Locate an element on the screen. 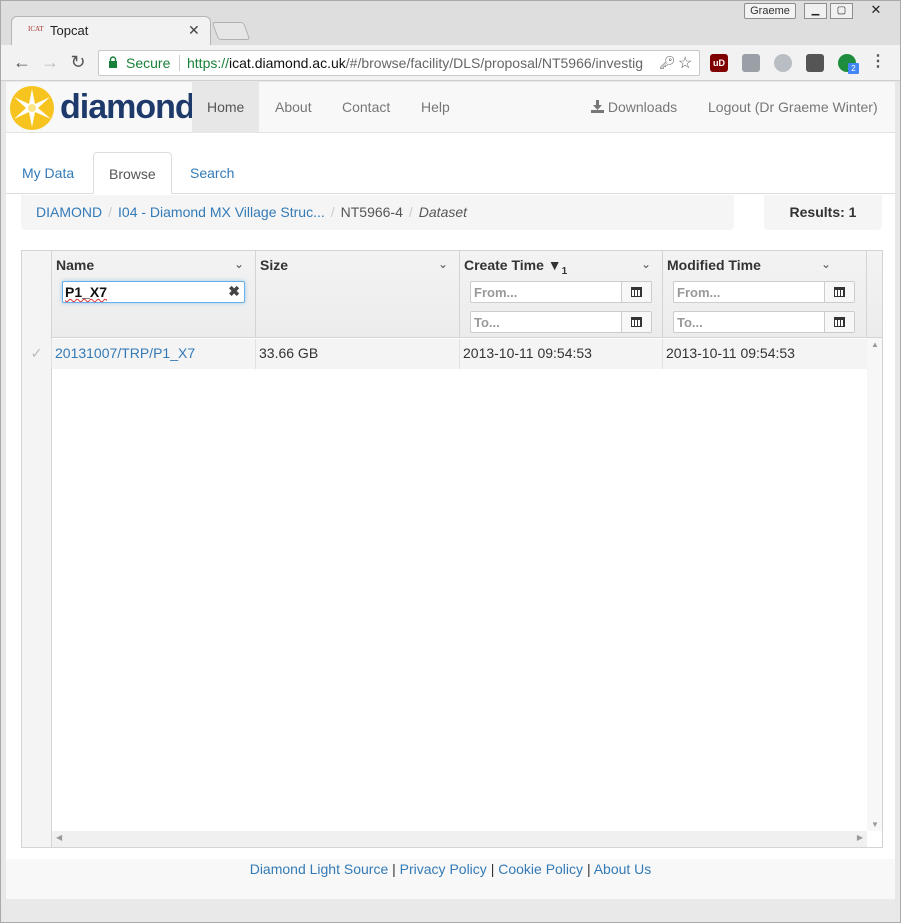  diamond-sun-icon is located at coordinates (32, 108).